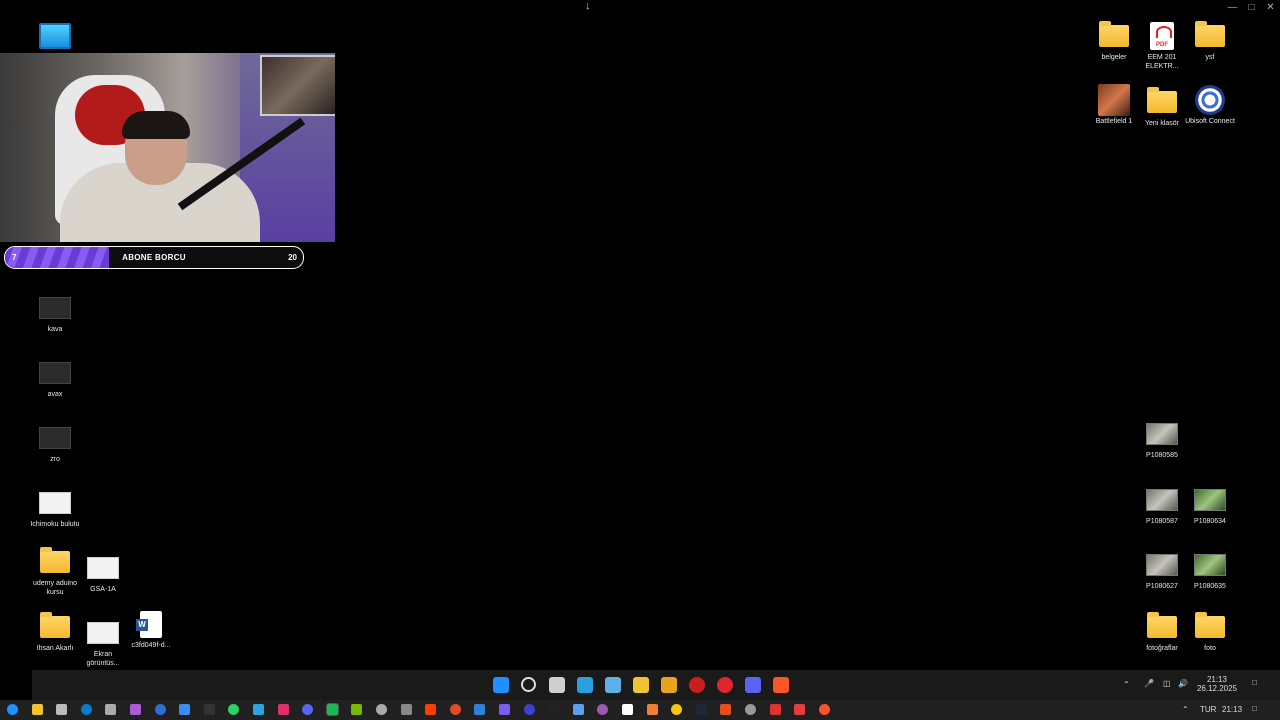 This screenshot has height=720, width=1280. What do you see at coordinates (1251, 8) in the screenshot?
I see `maximize-icon: □` at bounding box center [1251, 8].